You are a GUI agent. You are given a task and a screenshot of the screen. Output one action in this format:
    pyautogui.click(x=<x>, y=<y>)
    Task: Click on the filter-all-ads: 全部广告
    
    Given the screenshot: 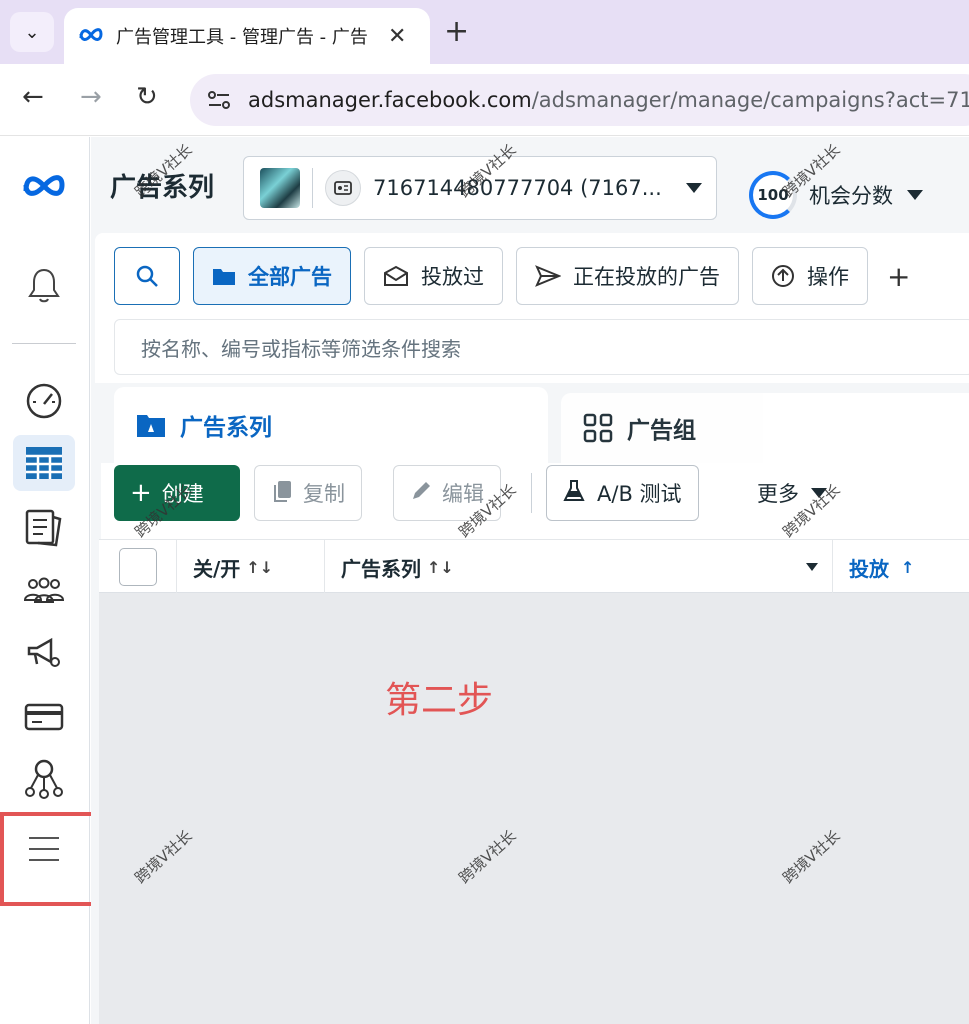 What is the action you would take?
    pyautogui.click(x=272, y=276)
    